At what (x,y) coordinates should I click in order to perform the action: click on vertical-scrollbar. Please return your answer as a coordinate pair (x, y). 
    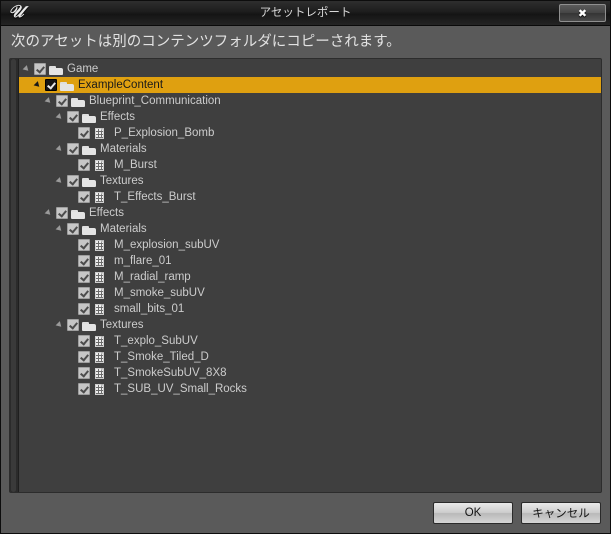
    Looking at the image, I should click on (14, 275).